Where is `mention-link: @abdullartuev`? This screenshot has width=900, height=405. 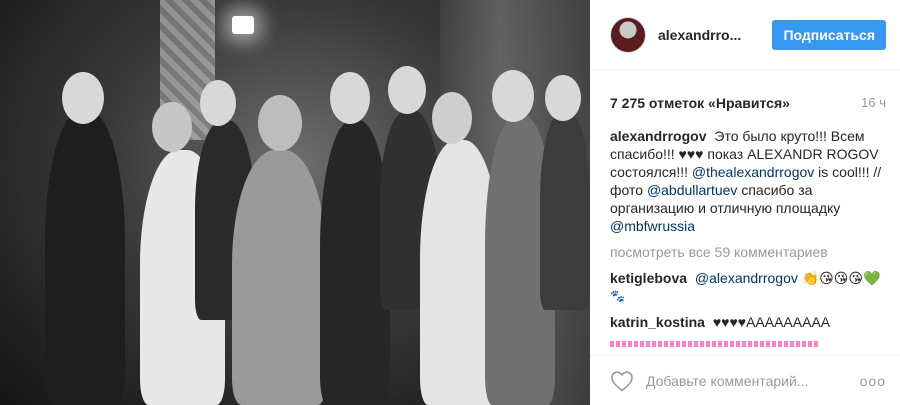 mention-link: @abdullartuev is located at coordinates (692, 190).